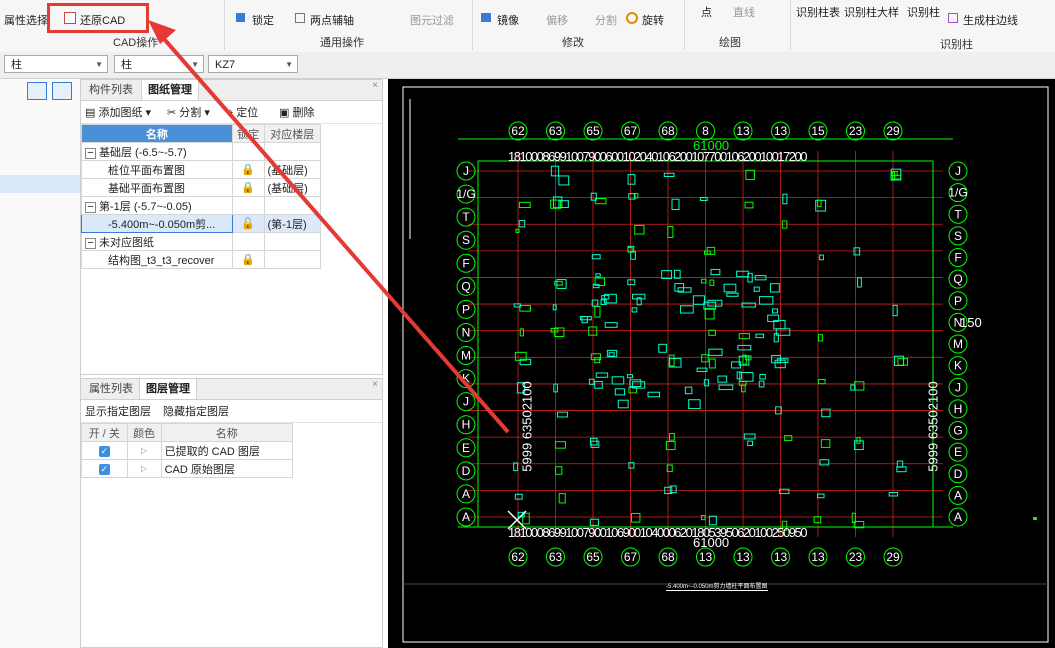 The width and height of the screenshot is (1055, 648). I want to click on layer-table: 开 / 关 颜色 名称 ✓ ▷ 已提取的 CAD 图层 ✓ ▷ CAD 原始图层, so click(187, 450).